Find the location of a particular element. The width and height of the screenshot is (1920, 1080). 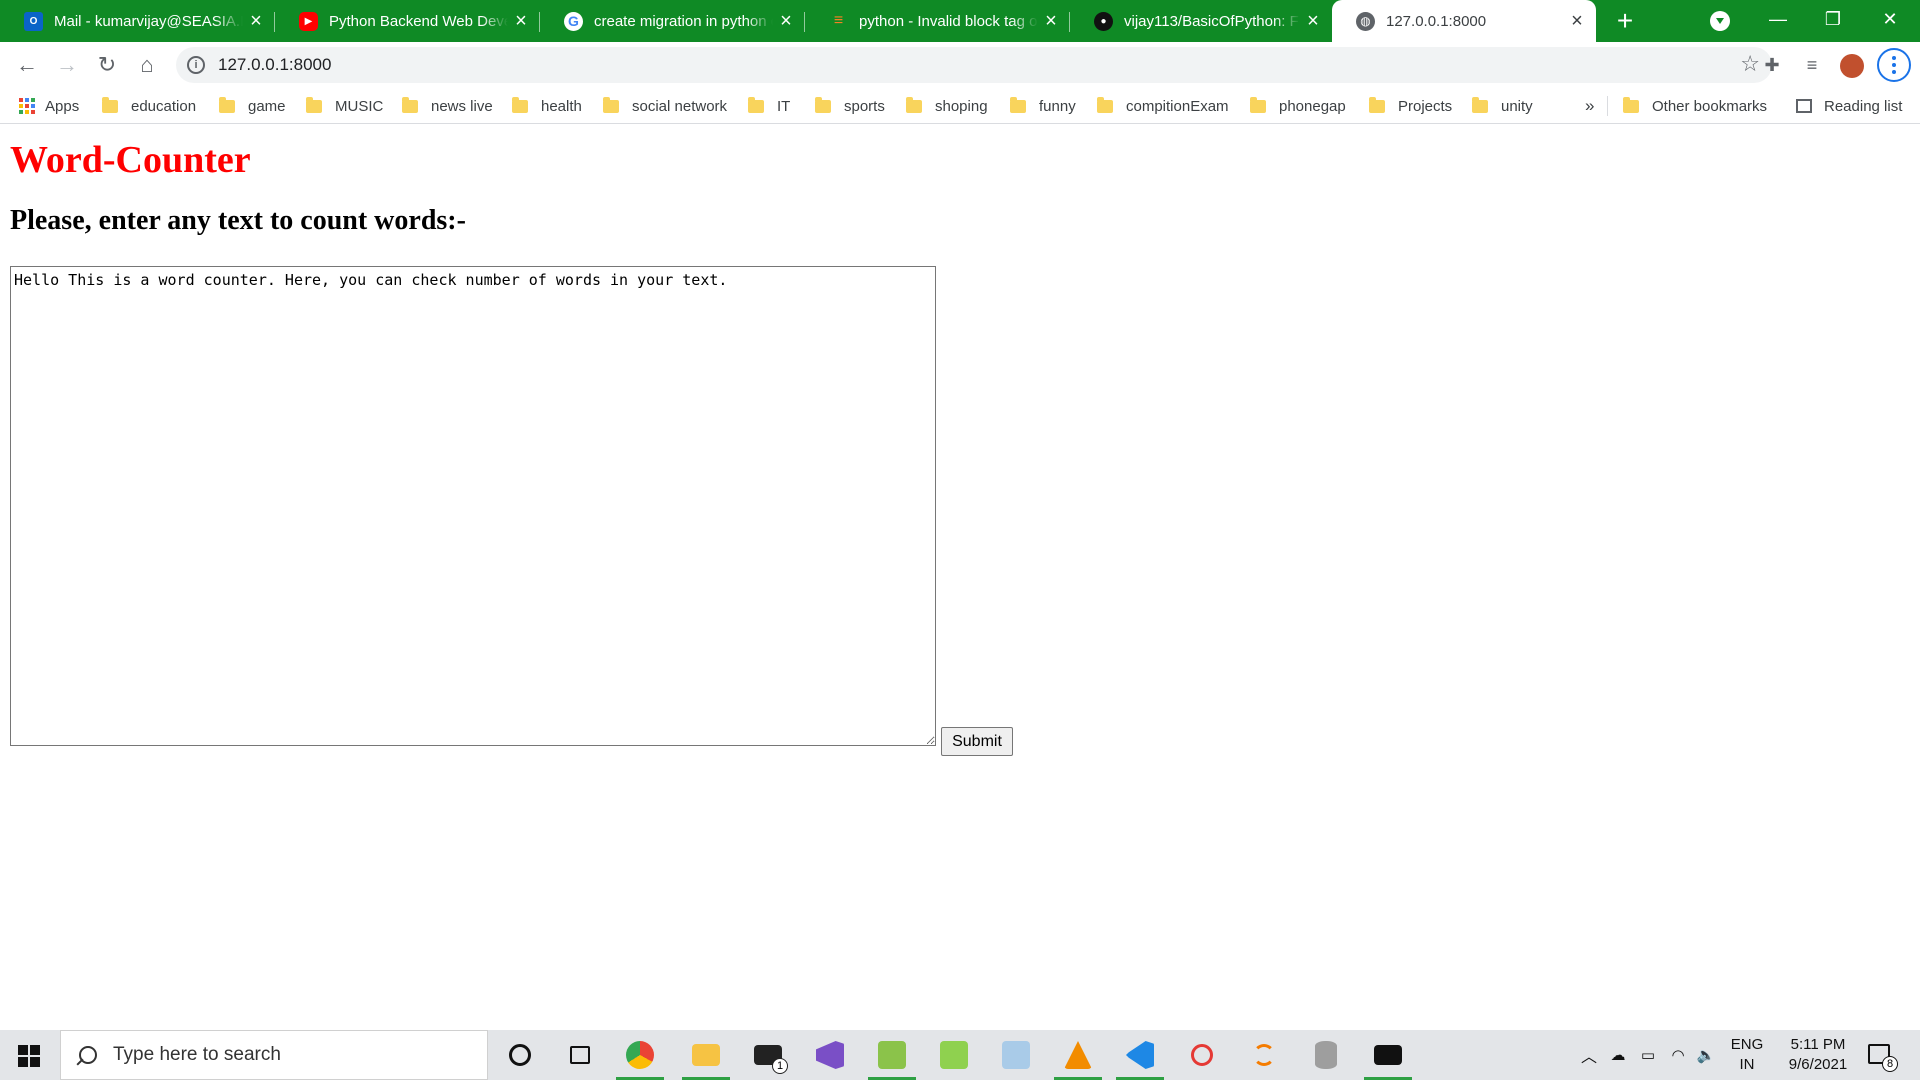

bookmark-folder: education is located at coordinates (149, 106).